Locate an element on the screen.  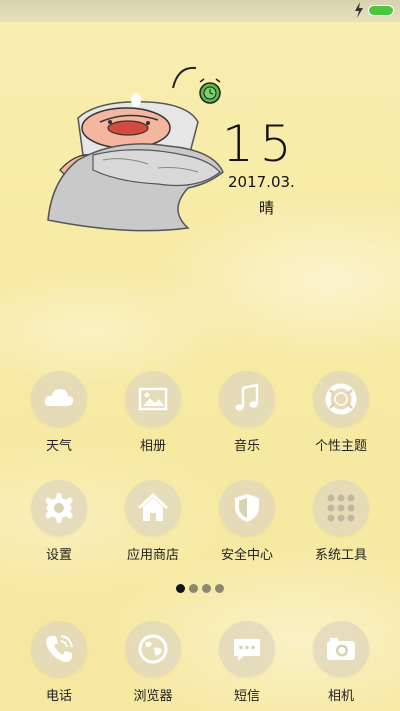
app-label: 音乐 is located at coordinates (246, 446).